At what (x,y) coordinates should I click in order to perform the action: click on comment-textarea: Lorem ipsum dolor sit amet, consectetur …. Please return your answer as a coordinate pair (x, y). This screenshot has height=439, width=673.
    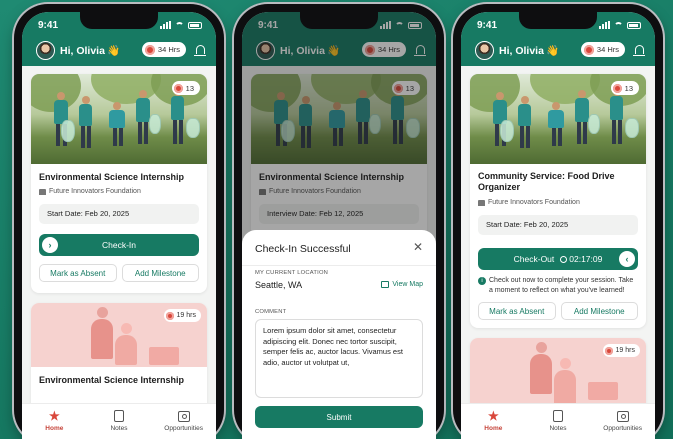
    Looking at the image, I should click on (339, 358).